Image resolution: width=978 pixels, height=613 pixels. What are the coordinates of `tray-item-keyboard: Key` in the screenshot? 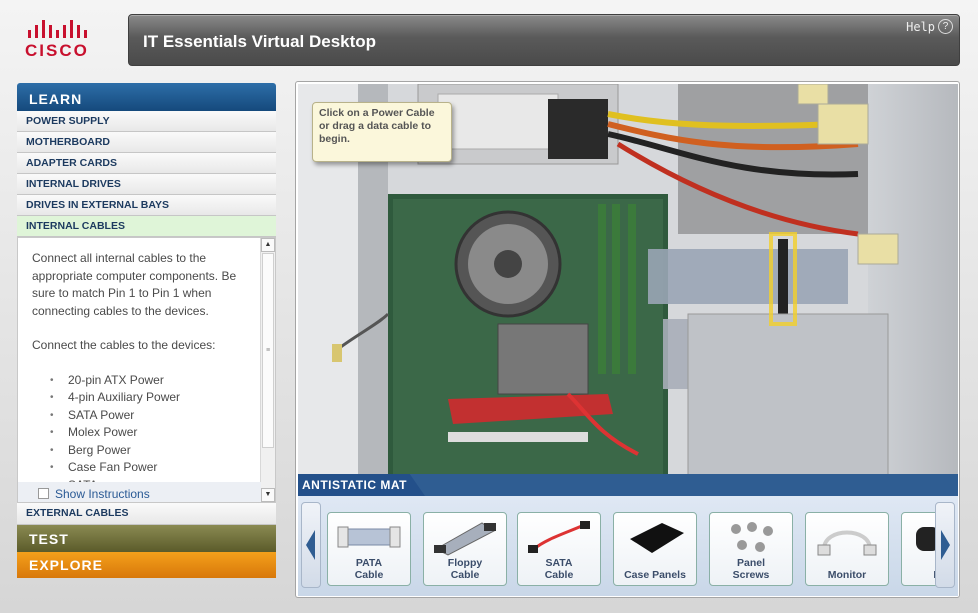 It's located at (920, 549).